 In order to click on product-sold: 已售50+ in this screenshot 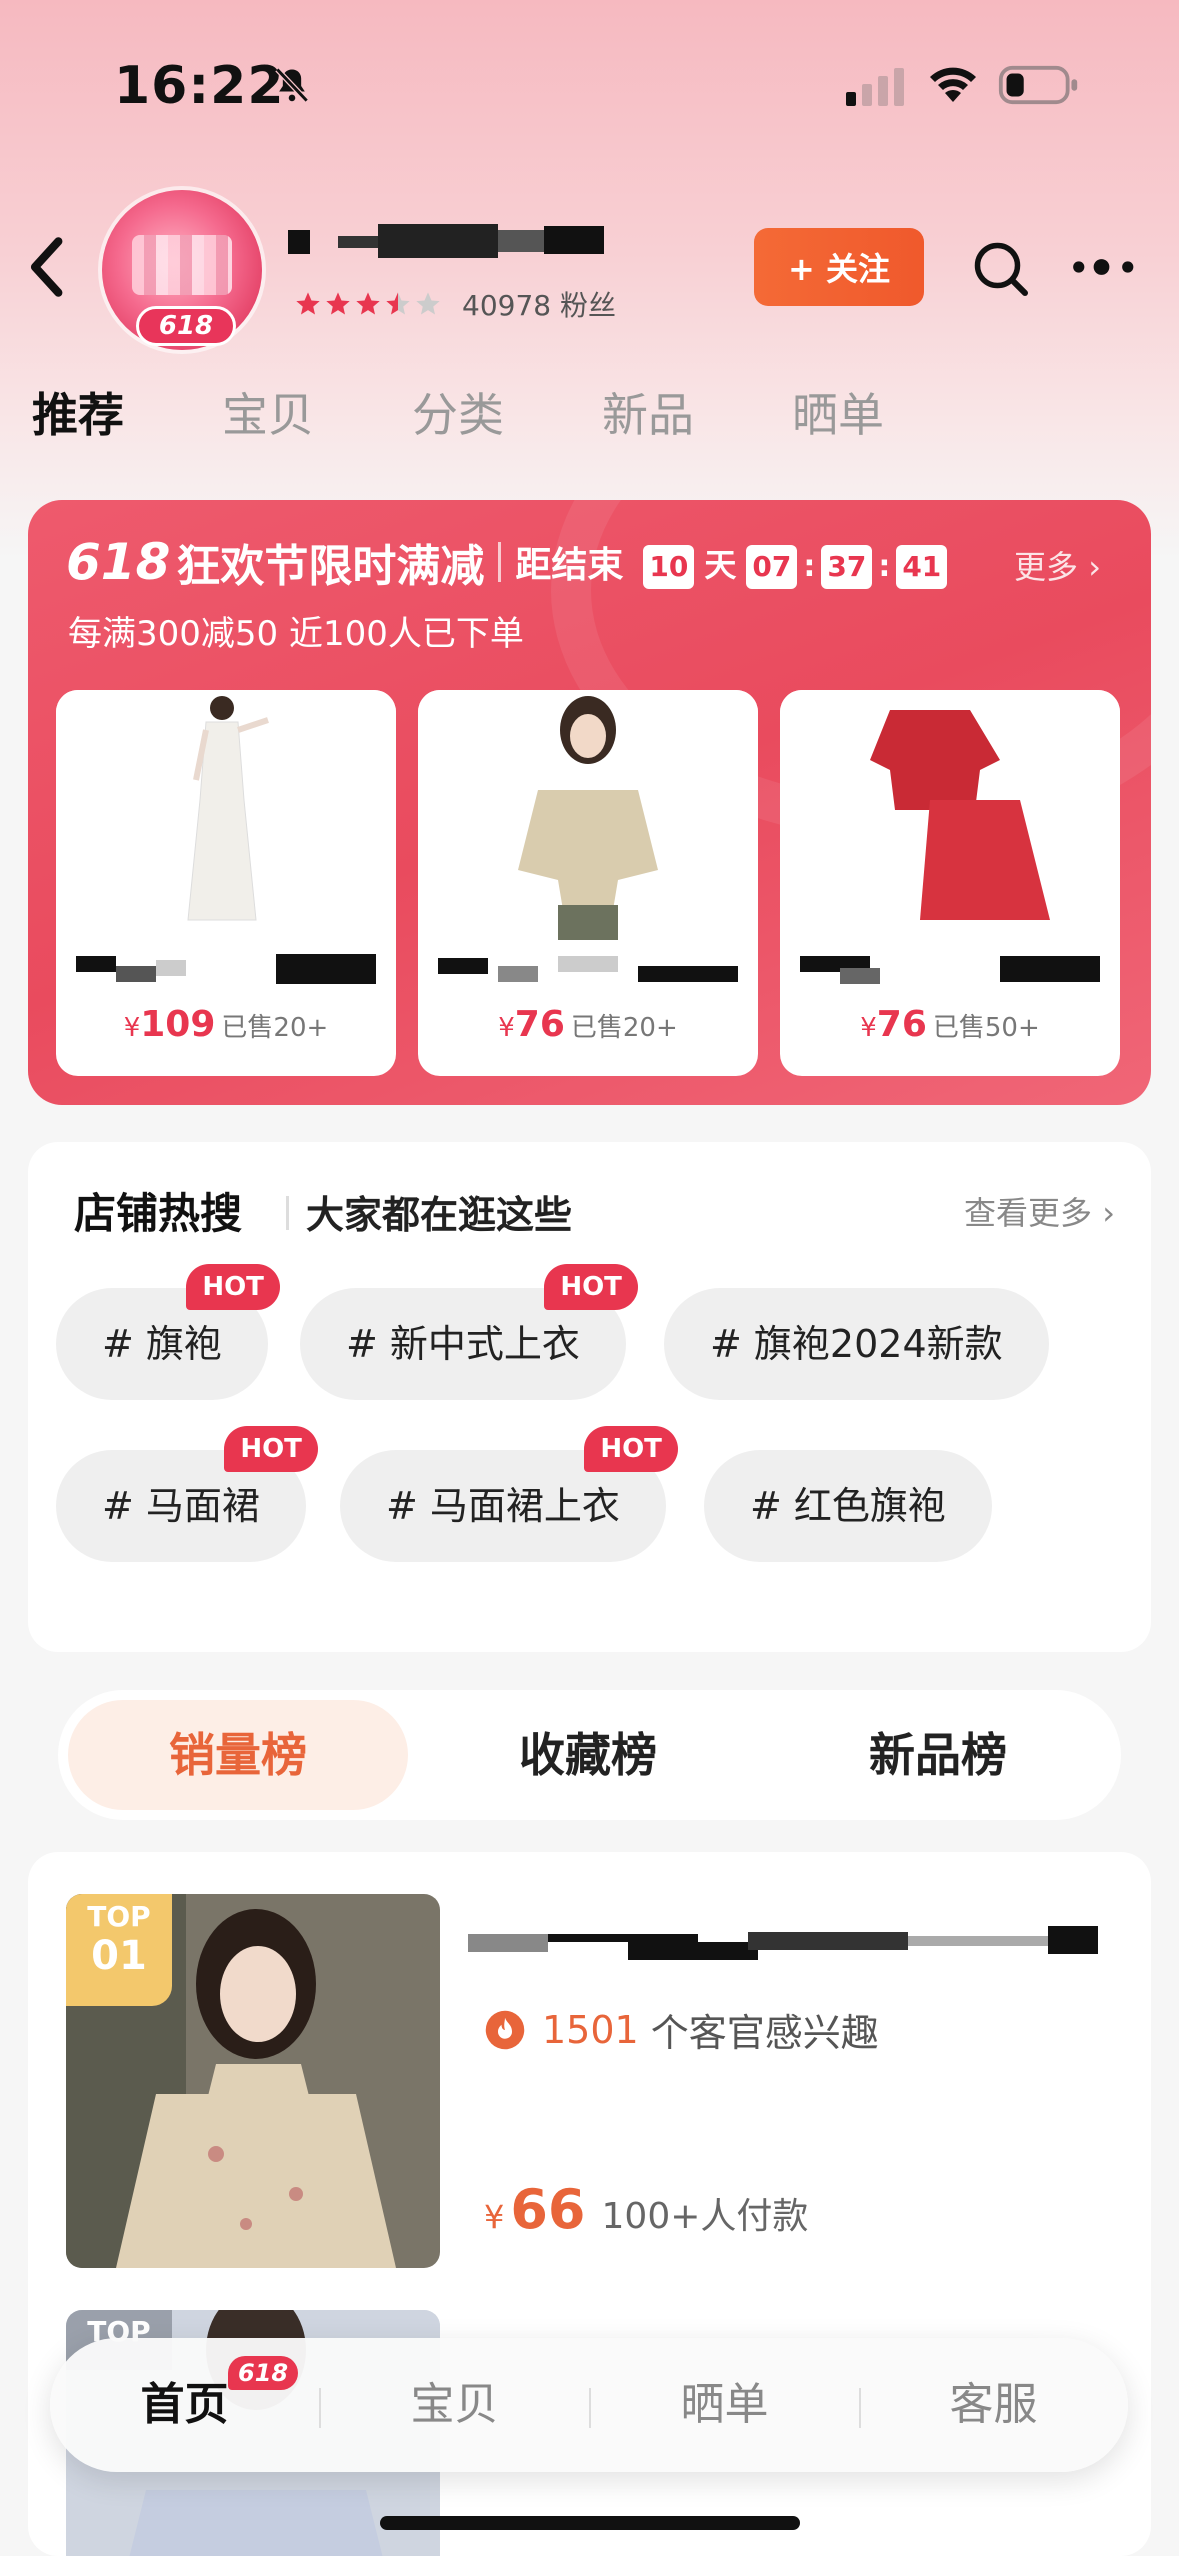, I will do `click(986, 1028)`.